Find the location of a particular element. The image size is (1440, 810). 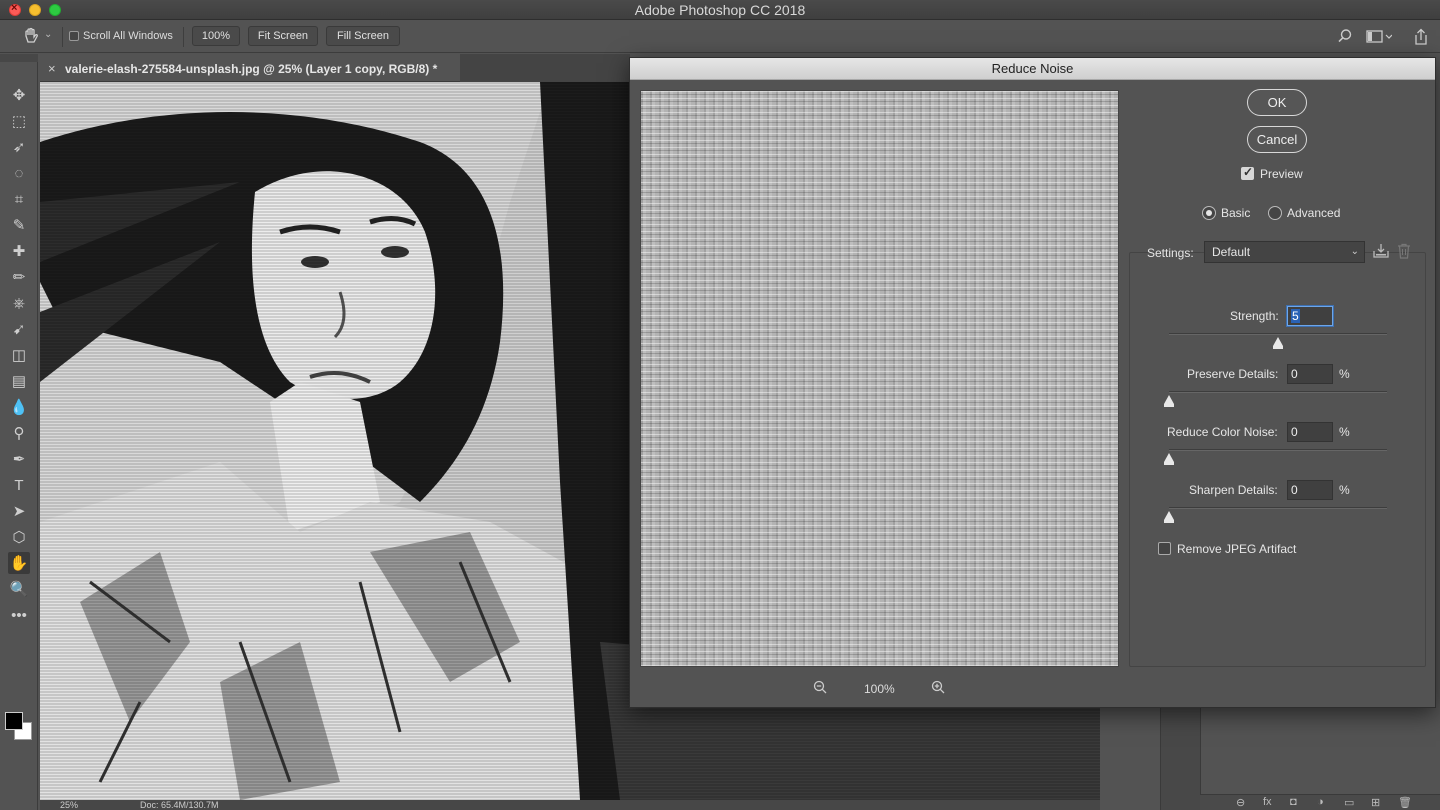

remove-jpeg-artifact-label: Remove JPEG Artifact is located at coordinates (1237, 549).